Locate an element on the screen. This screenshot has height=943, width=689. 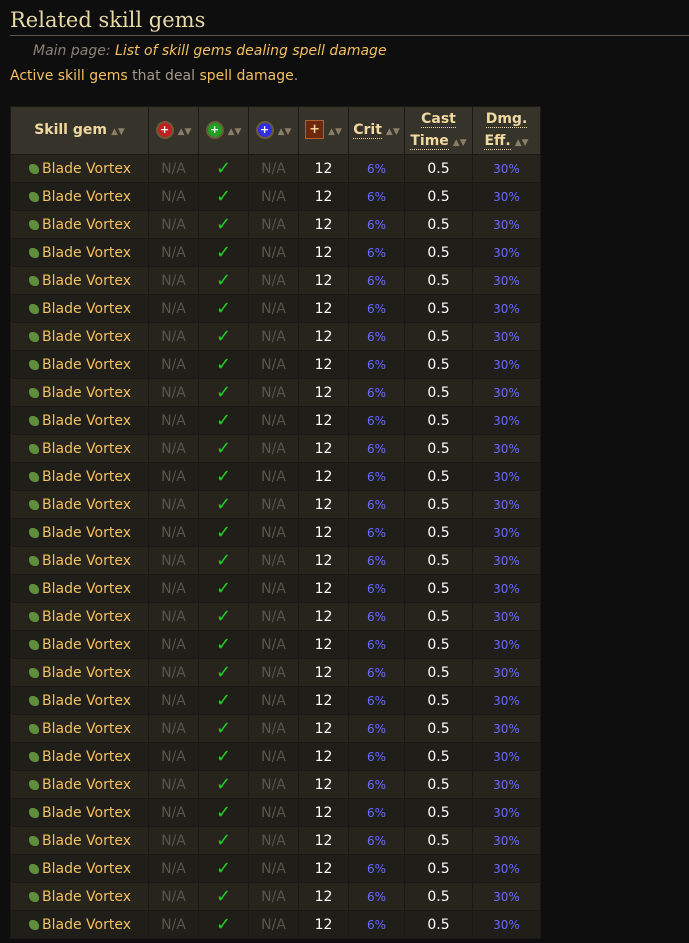
col-dexterity: + ▲▼ is located at coordinates (223, 130).